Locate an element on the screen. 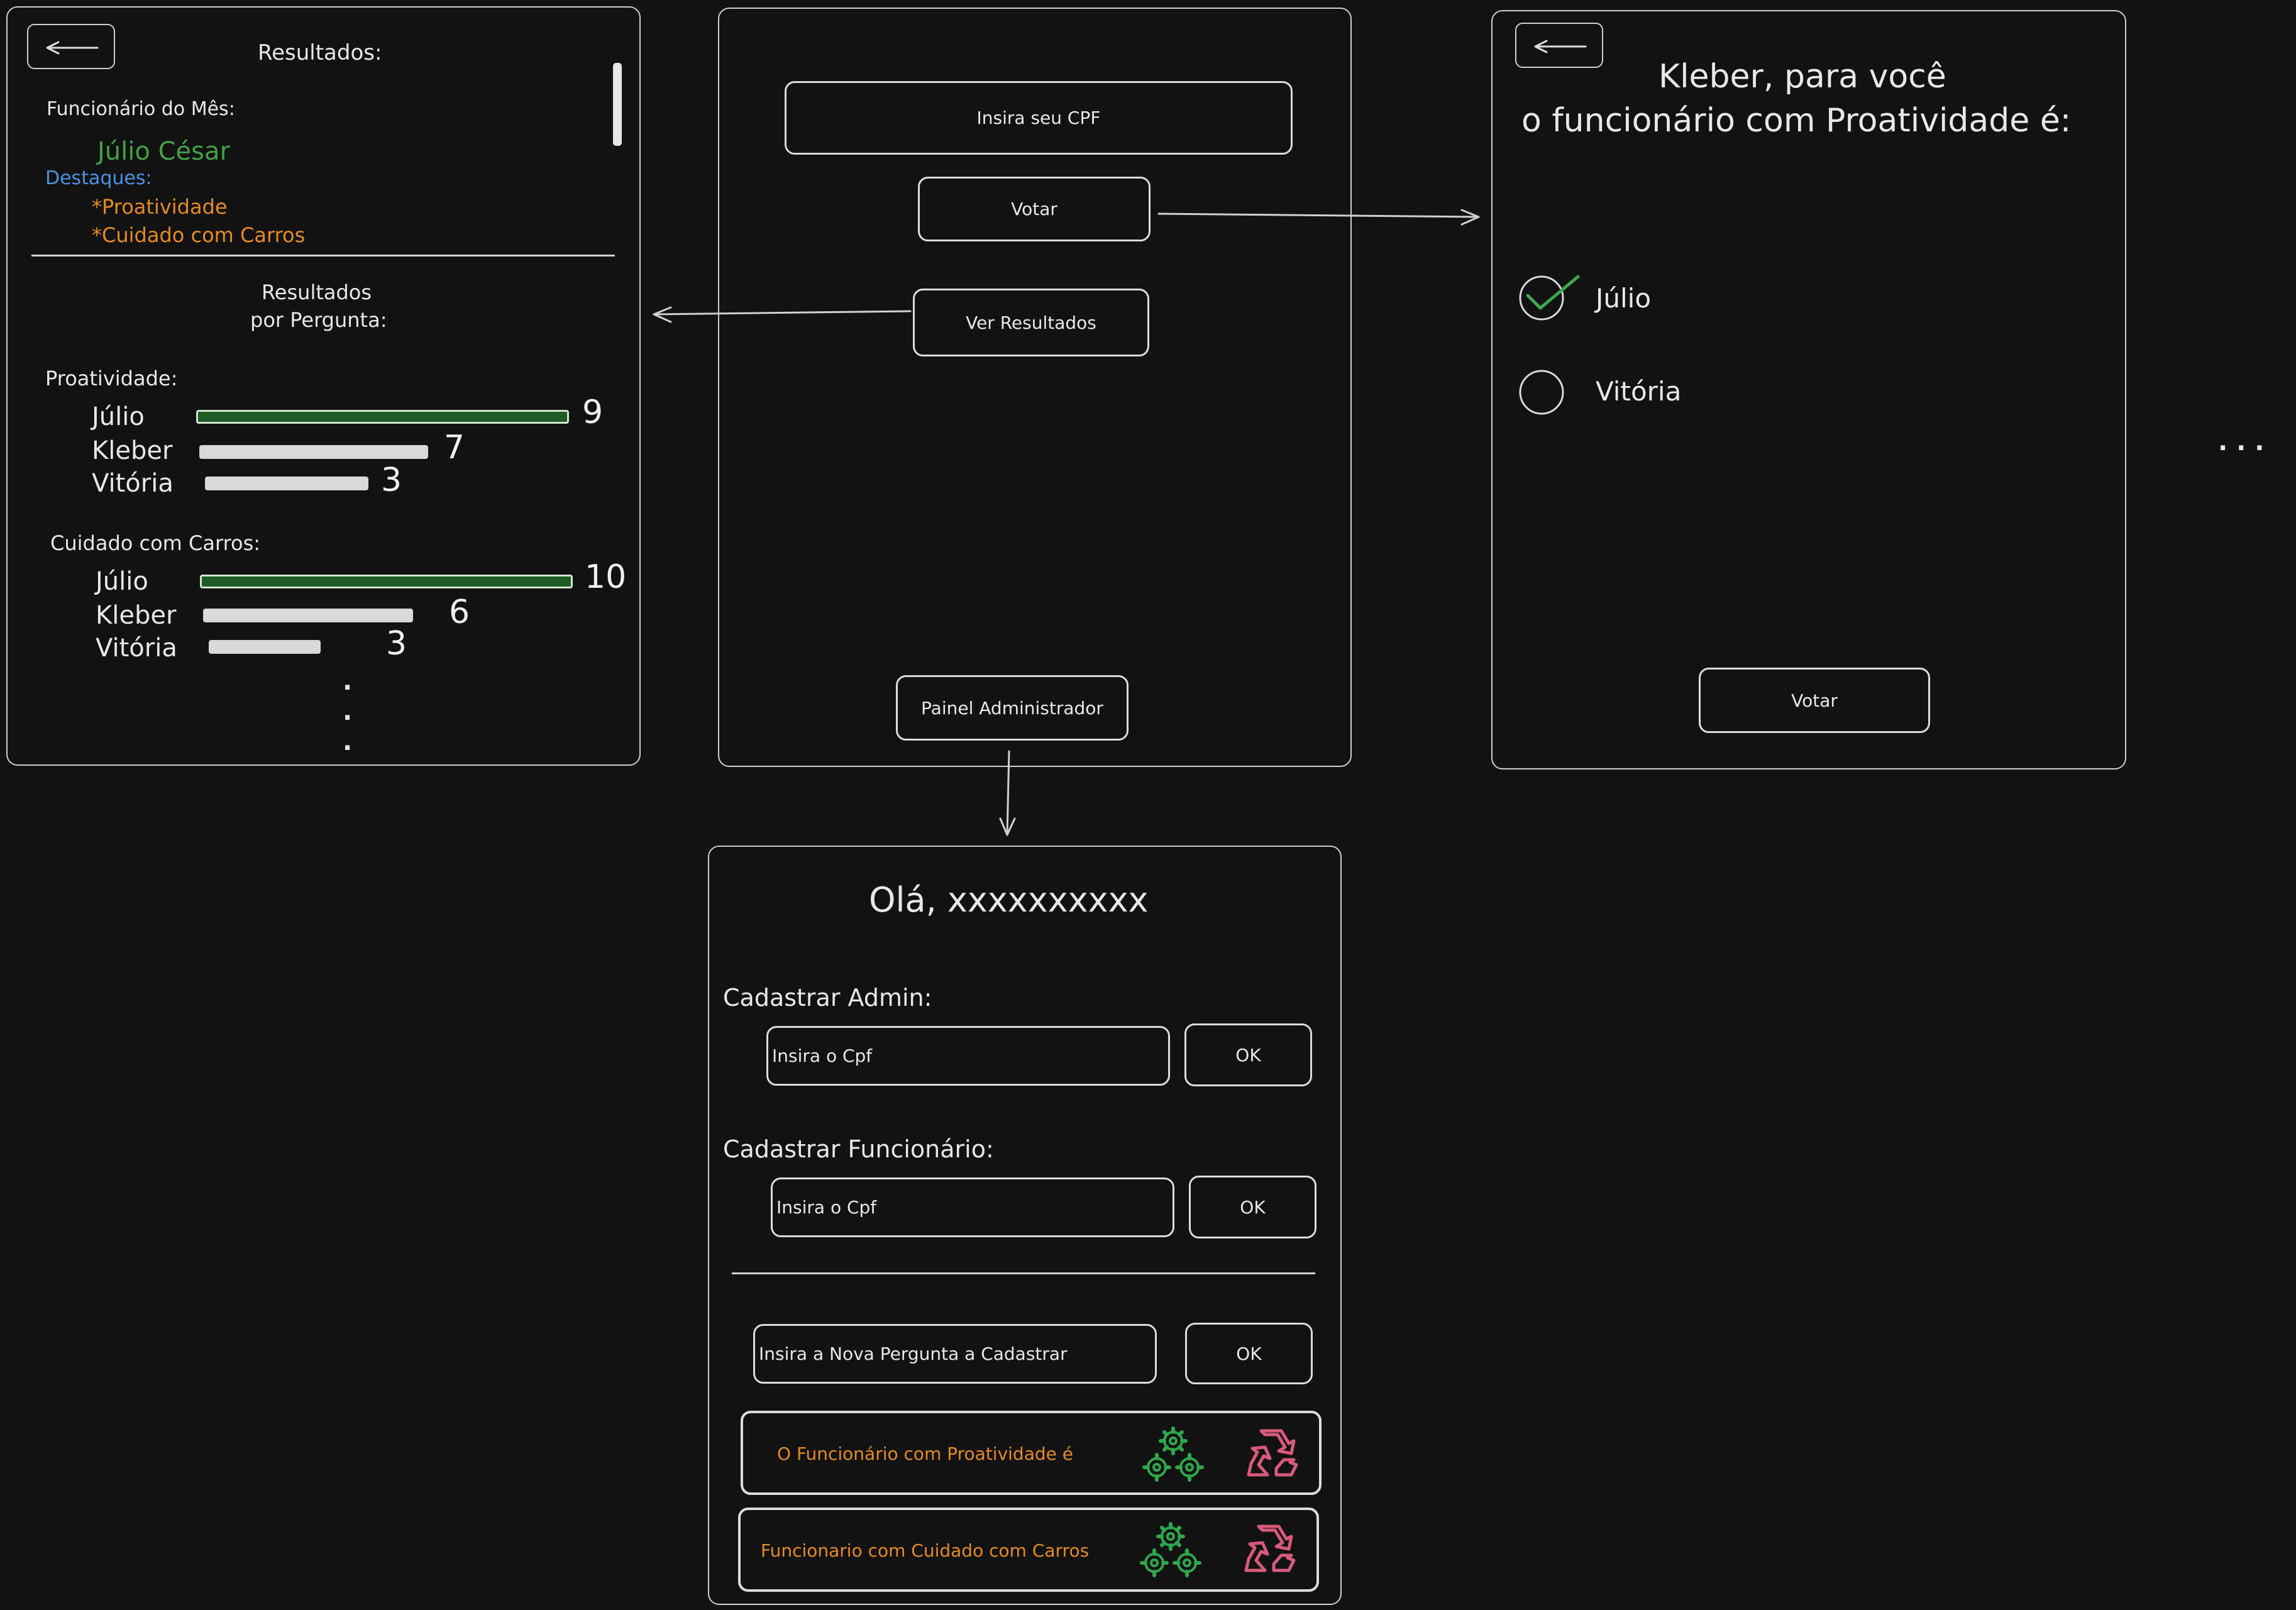 Image resolution: width=2296 pixels, height=1610 pixels. radio-label: Júlio is located at coordinates (1624, 298).